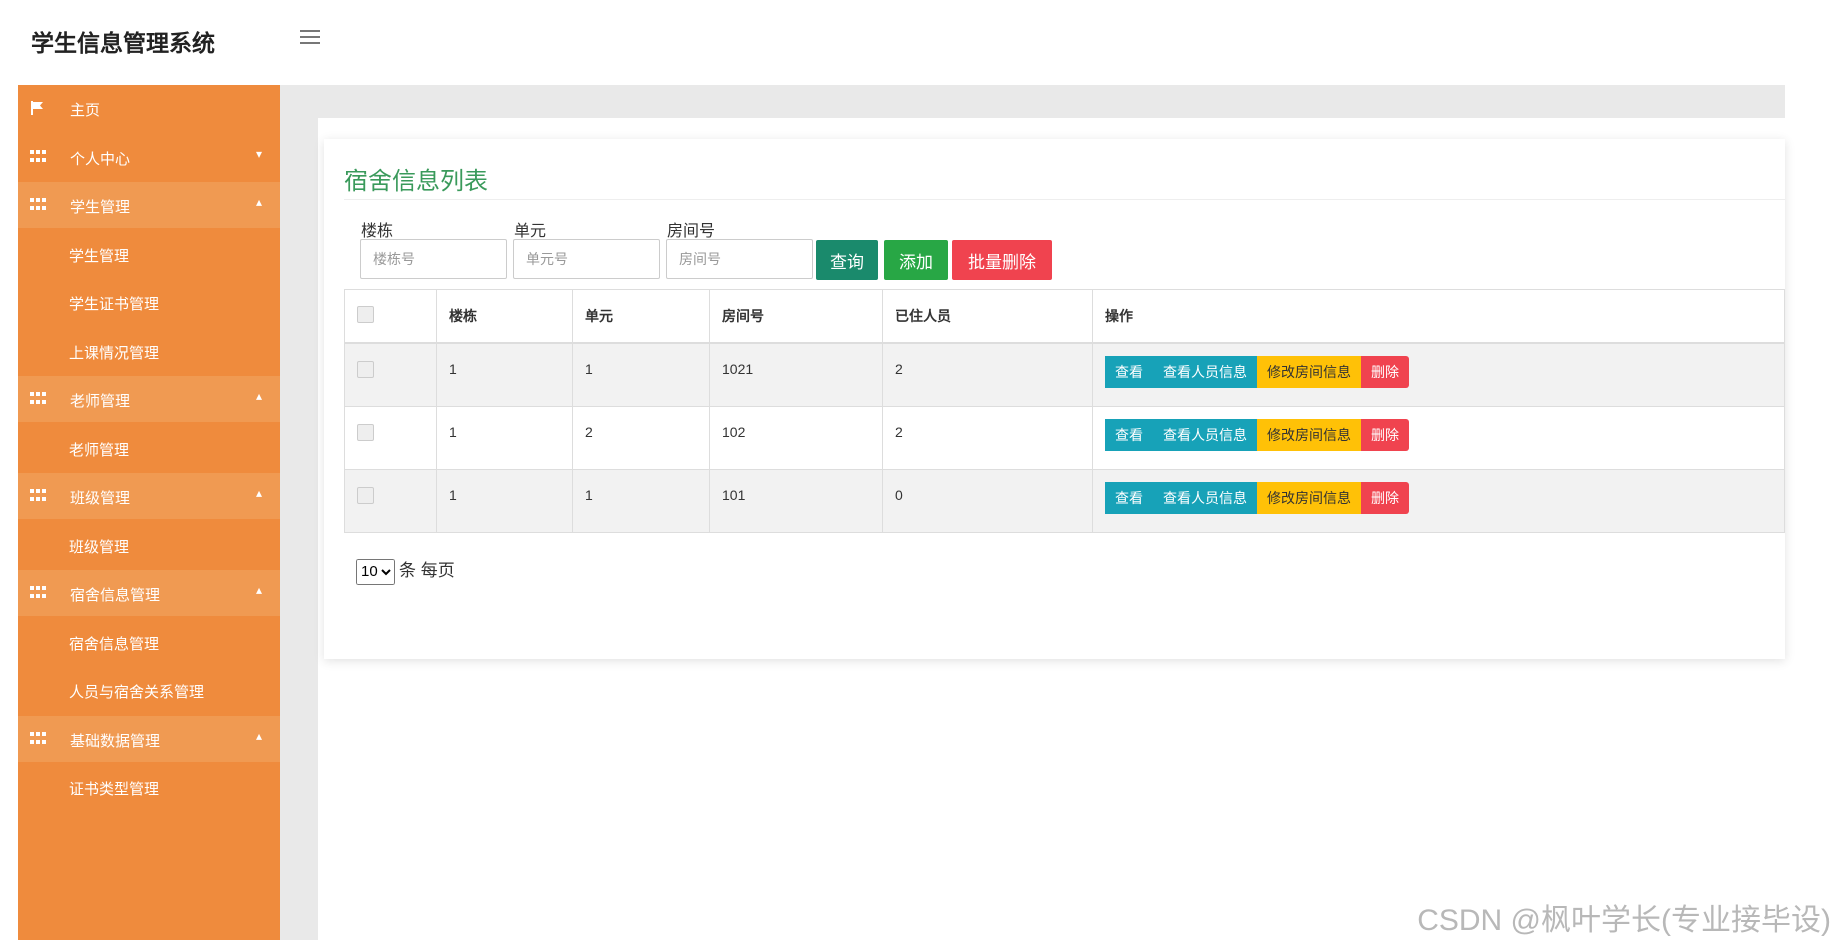  I want to click on page-size-suffix: 条 每页, so click(427, 570).